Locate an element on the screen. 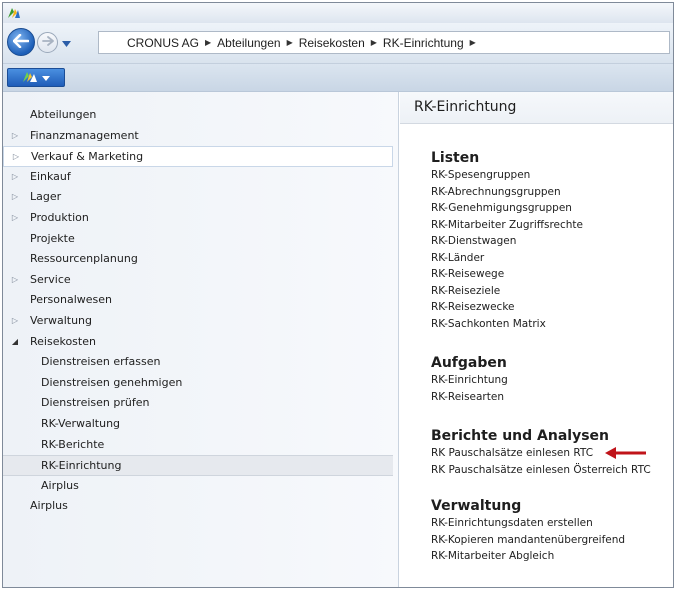  sidebar-item-einkauf: ▷ Einkauf is located at coordinates (200, 177).